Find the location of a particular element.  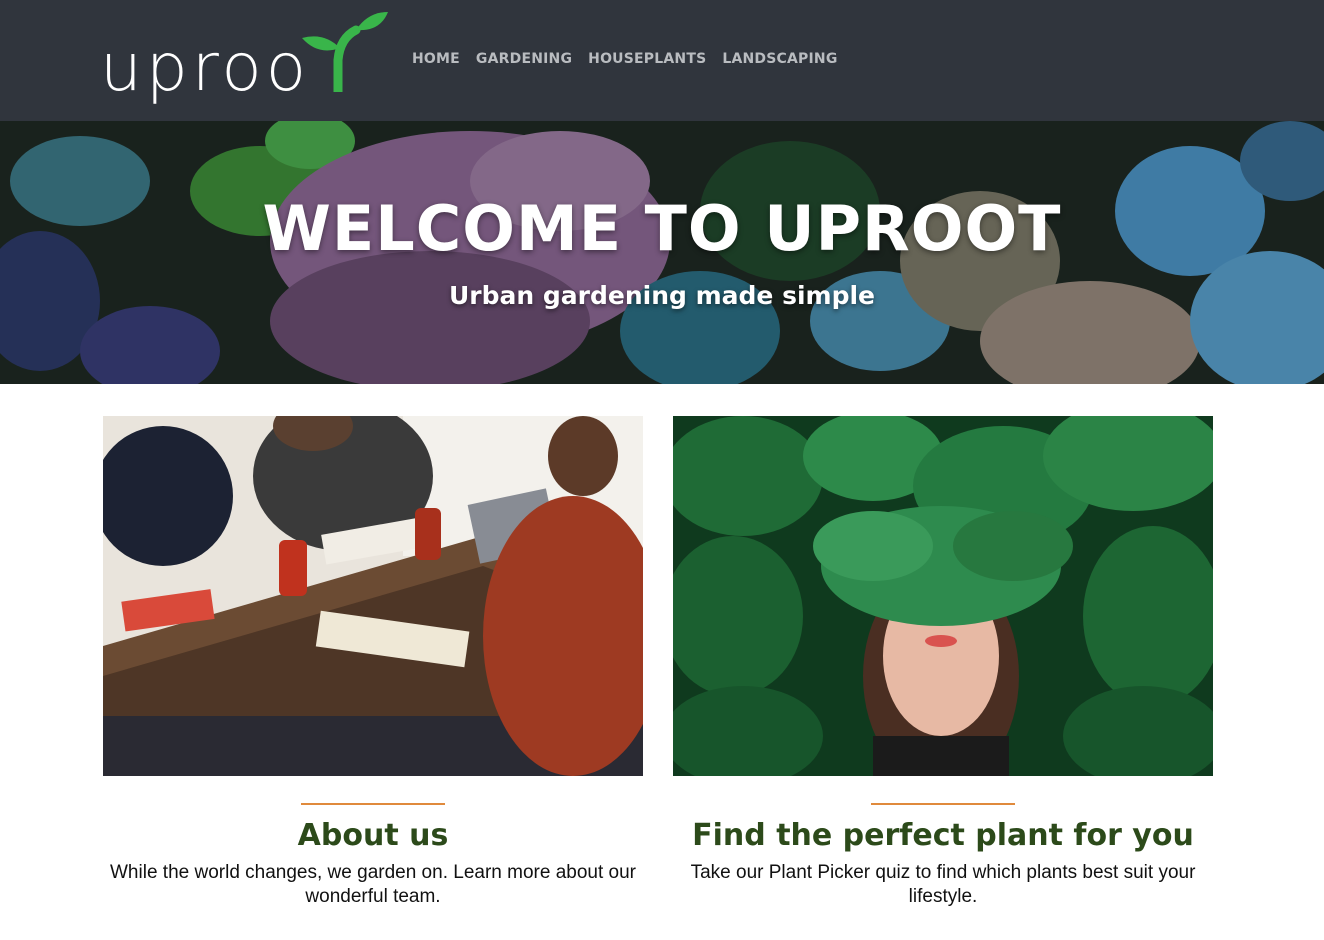

about-us-title: About us is located at coordinates (373, 835).